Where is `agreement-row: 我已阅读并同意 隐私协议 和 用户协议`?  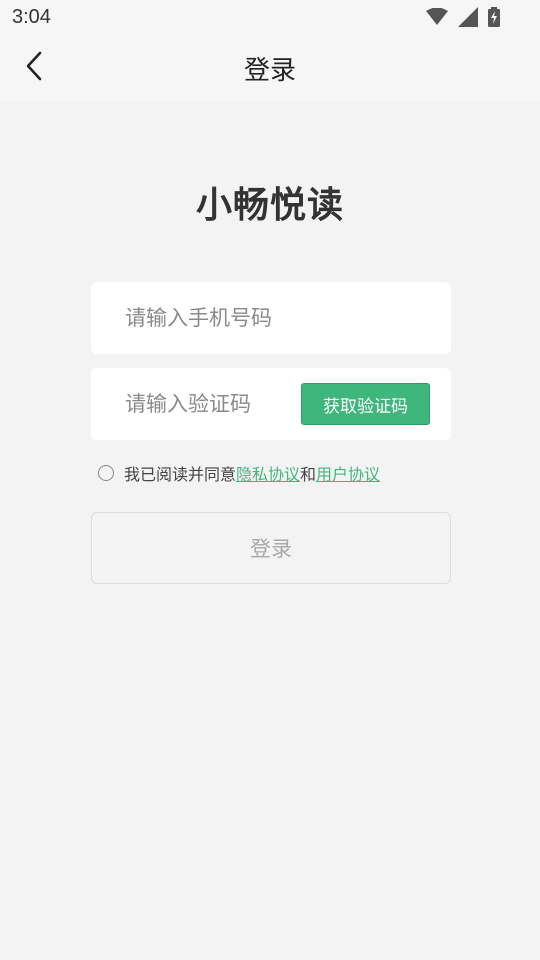 agreement-row: 我已阅读并同意 隐私协议 和 用户协议 is located at coordinates (239, 473).